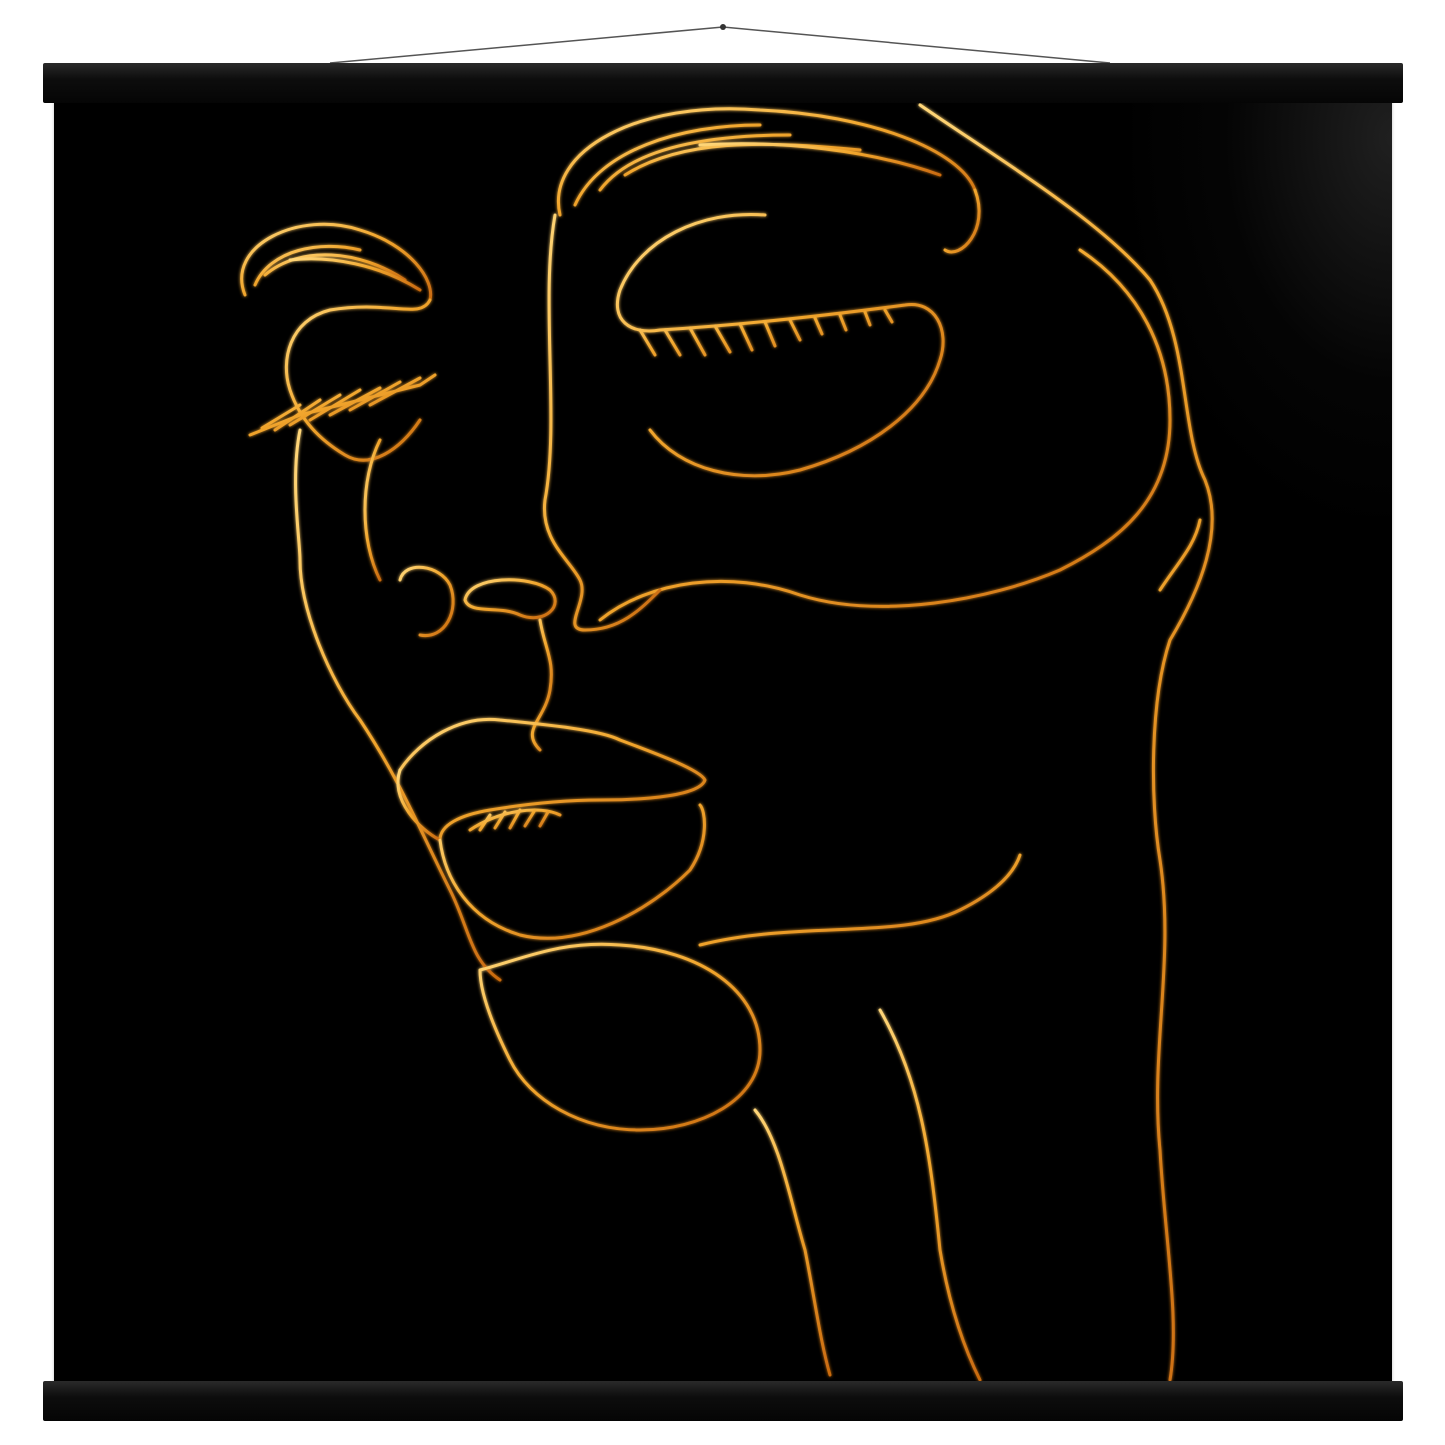 The width and height of the screenshot is (1445, 1445). Describe the element at coordinates (780, 345) in the screenshot. I see `right-closed-eye` at that location.